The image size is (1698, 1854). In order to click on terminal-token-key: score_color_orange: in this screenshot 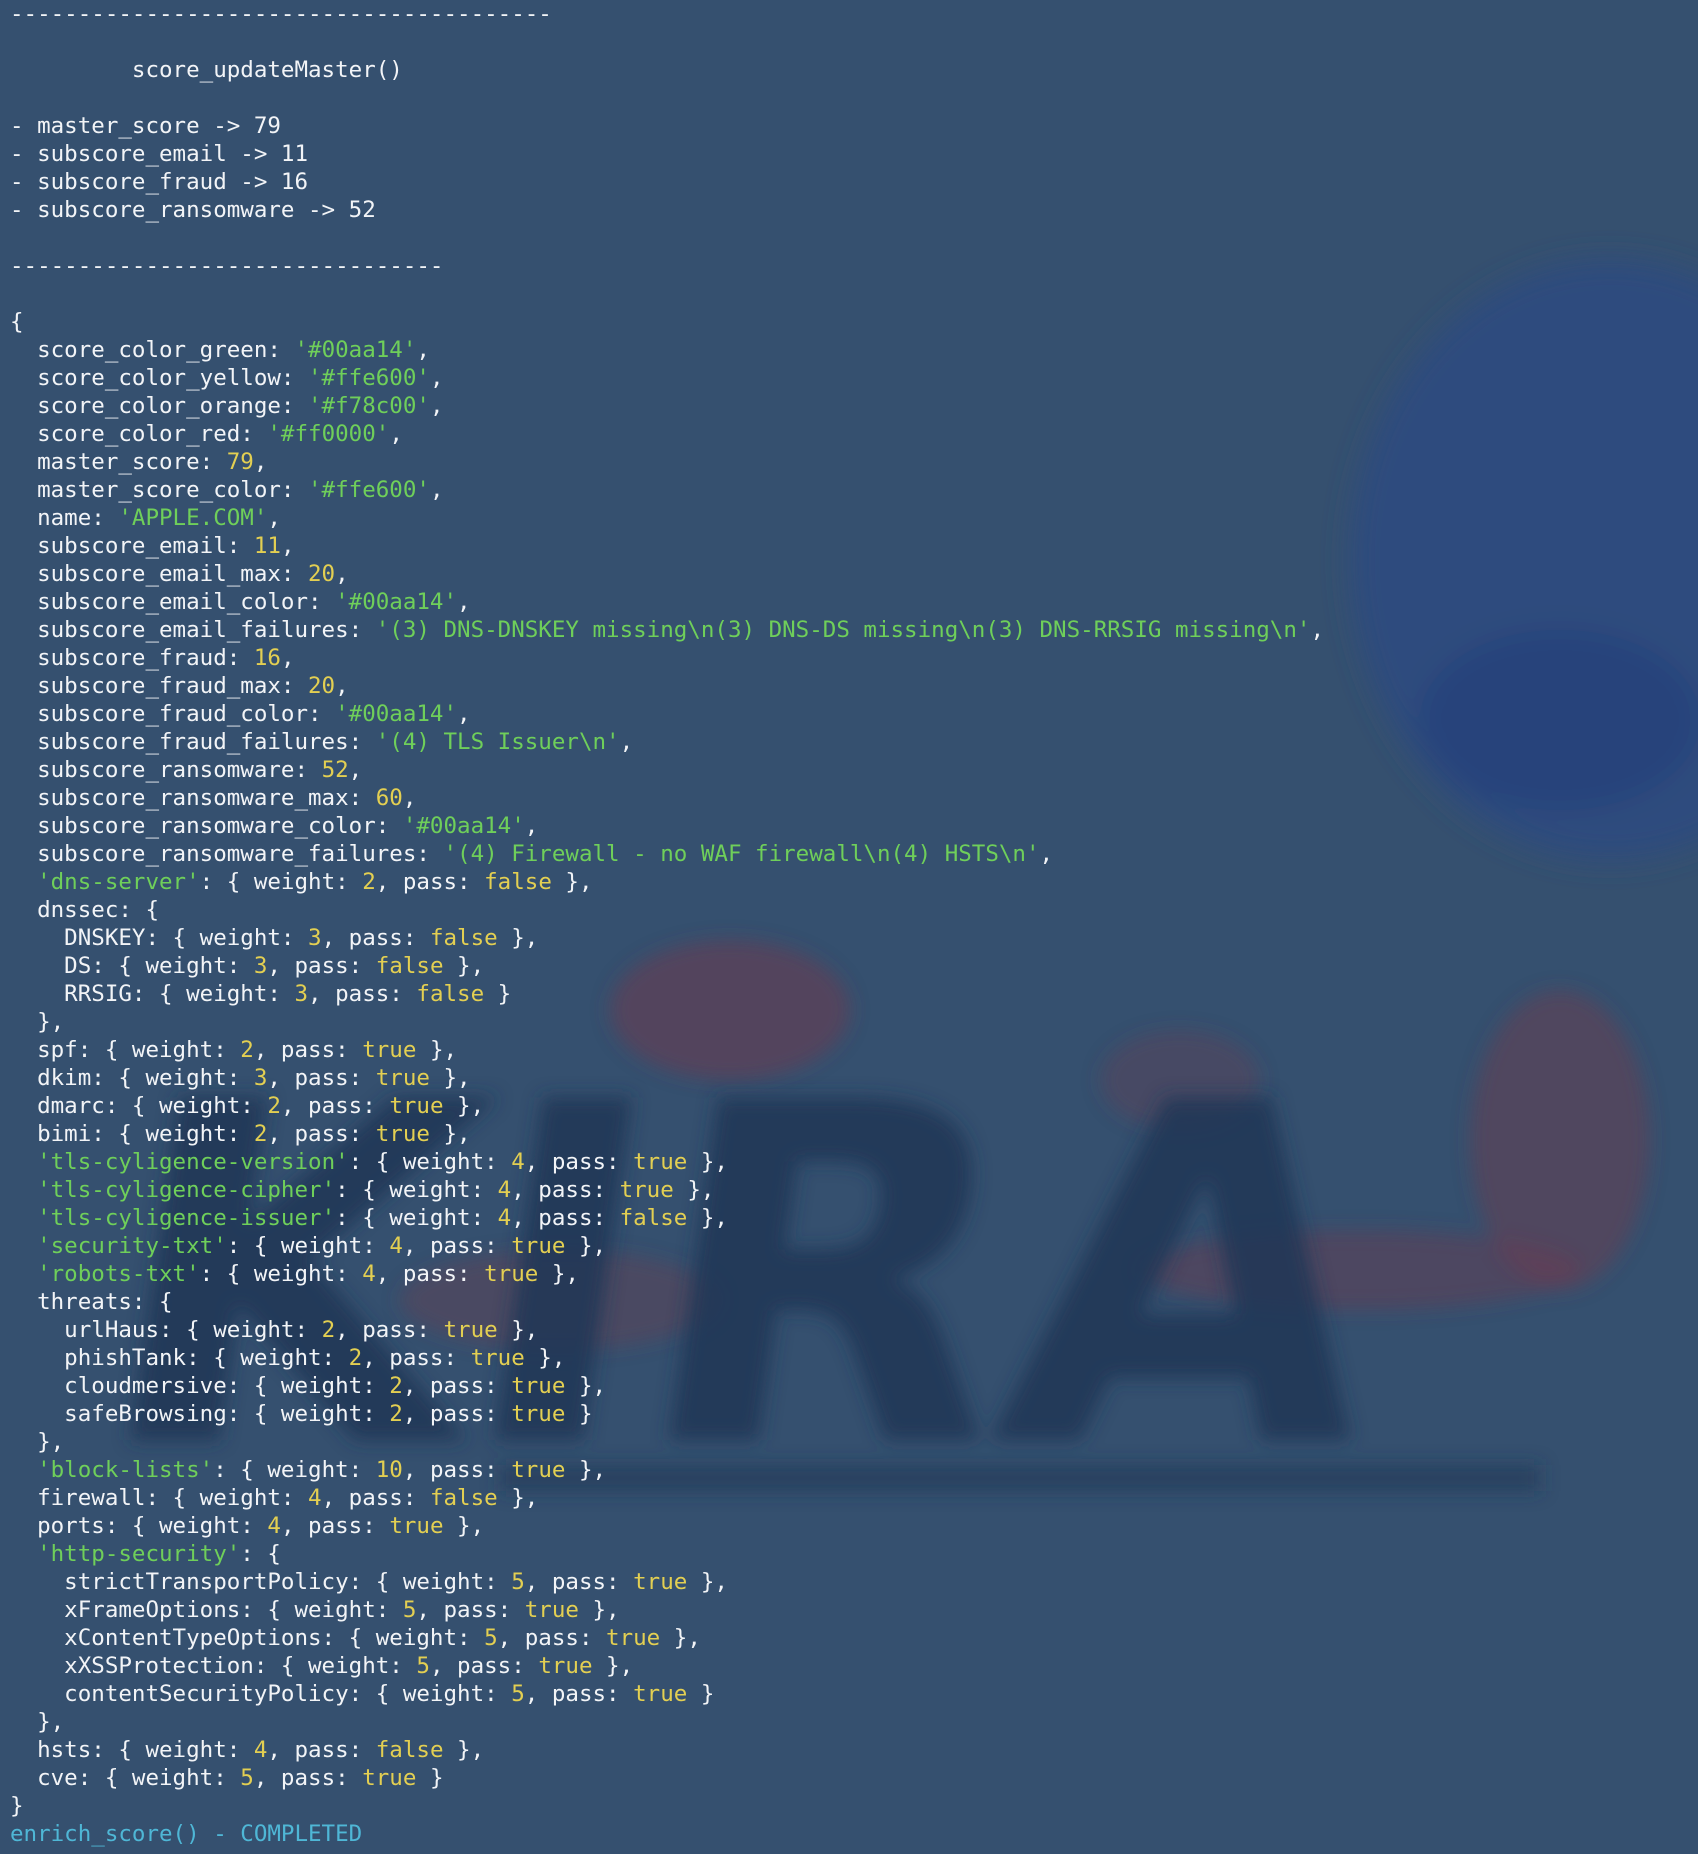, I will do `click(159, 406)`.